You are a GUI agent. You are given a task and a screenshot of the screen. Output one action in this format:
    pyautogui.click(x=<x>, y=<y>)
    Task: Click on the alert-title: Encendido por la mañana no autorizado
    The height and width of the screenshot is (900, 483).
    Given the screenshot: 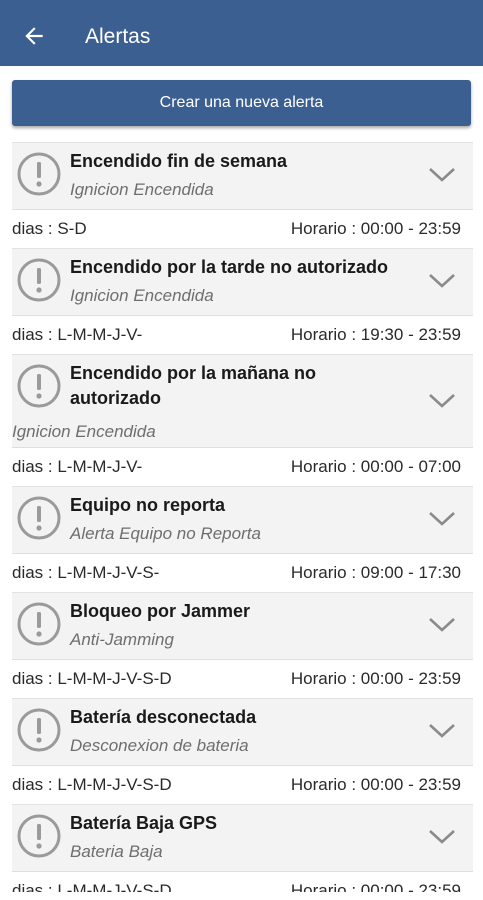 What is the action you would take?
    pyautogui.click(x=193, y=385)
    